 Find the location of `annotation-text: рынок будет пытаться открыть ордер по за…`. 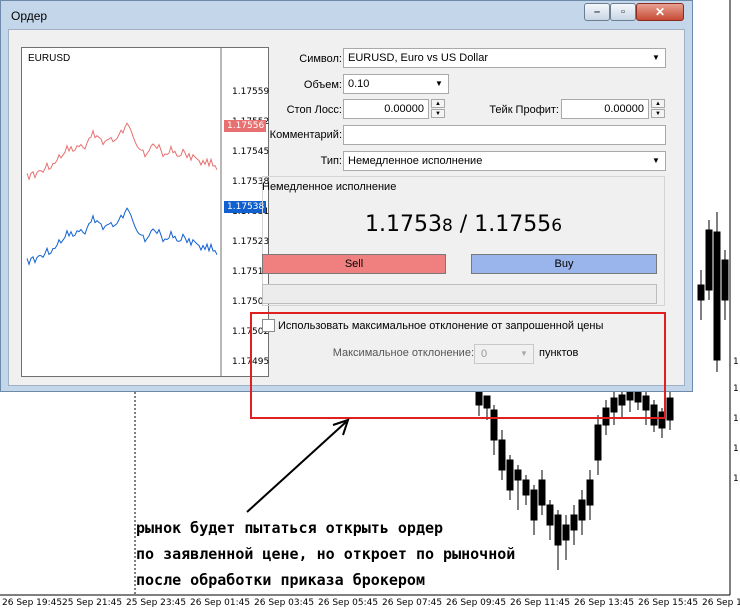

annotation-text: рынок будет пытаться открыть ордер по за… is located at coordinates (325, 554).